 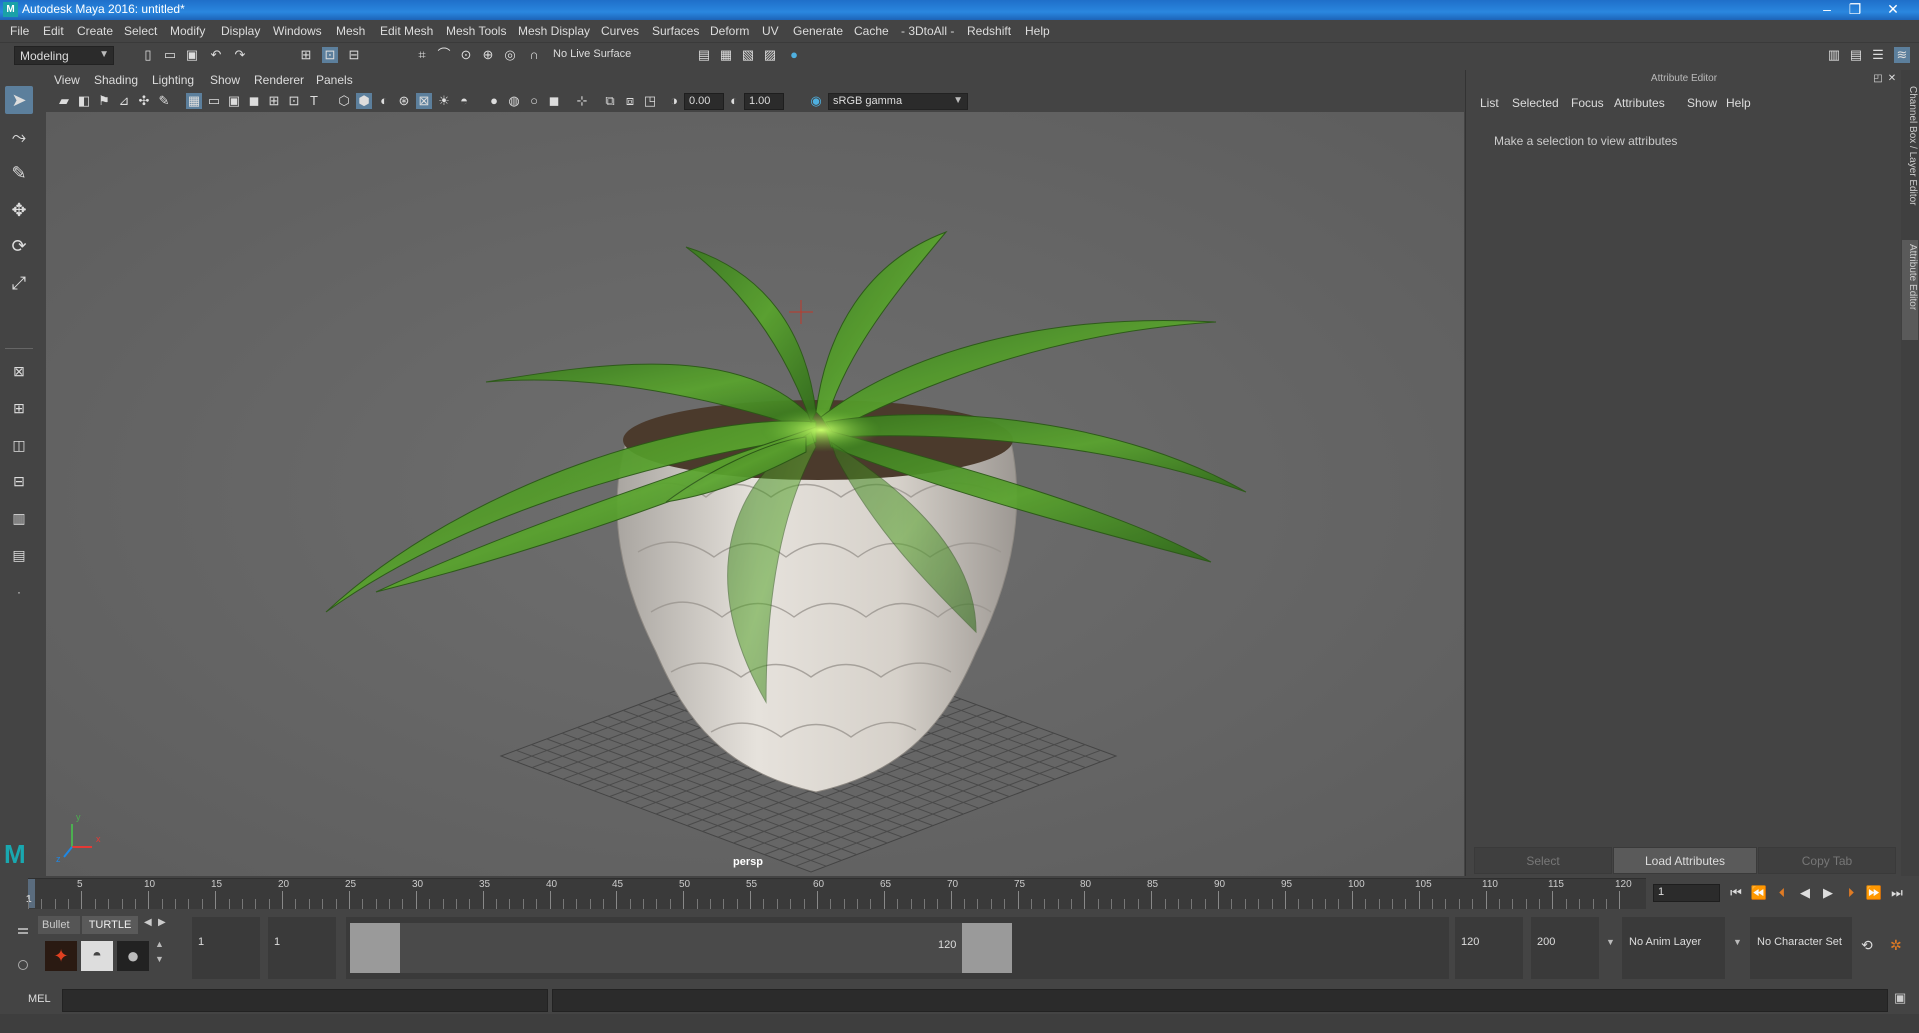 What do you see at coordinates (305, 1000) in the screenshot?
I see `command-input` at bounding box center [305, 1000].